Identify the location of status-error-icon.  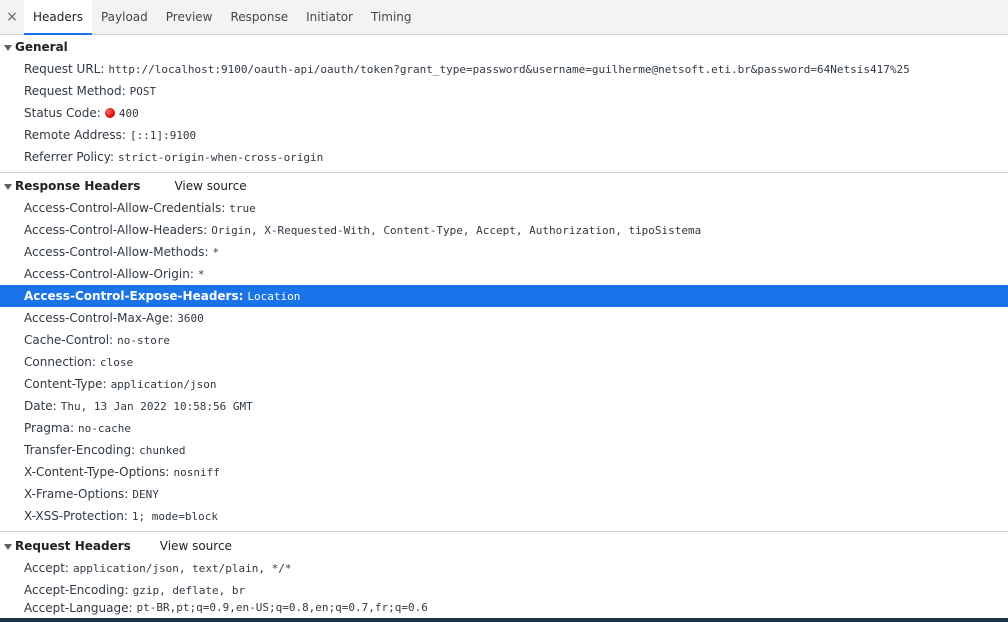
(109, 113).